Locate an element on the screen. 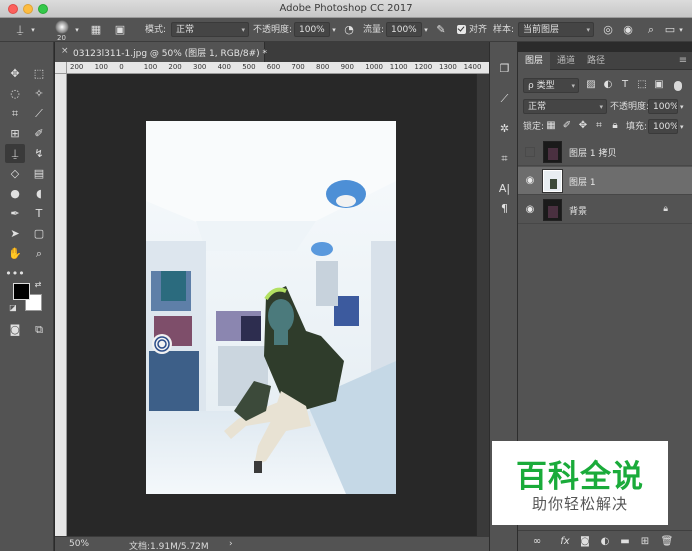 This screenshot has width=692, height=551. healing-brush-tool-icon: ⊞ is located at coordinates (15, 133).